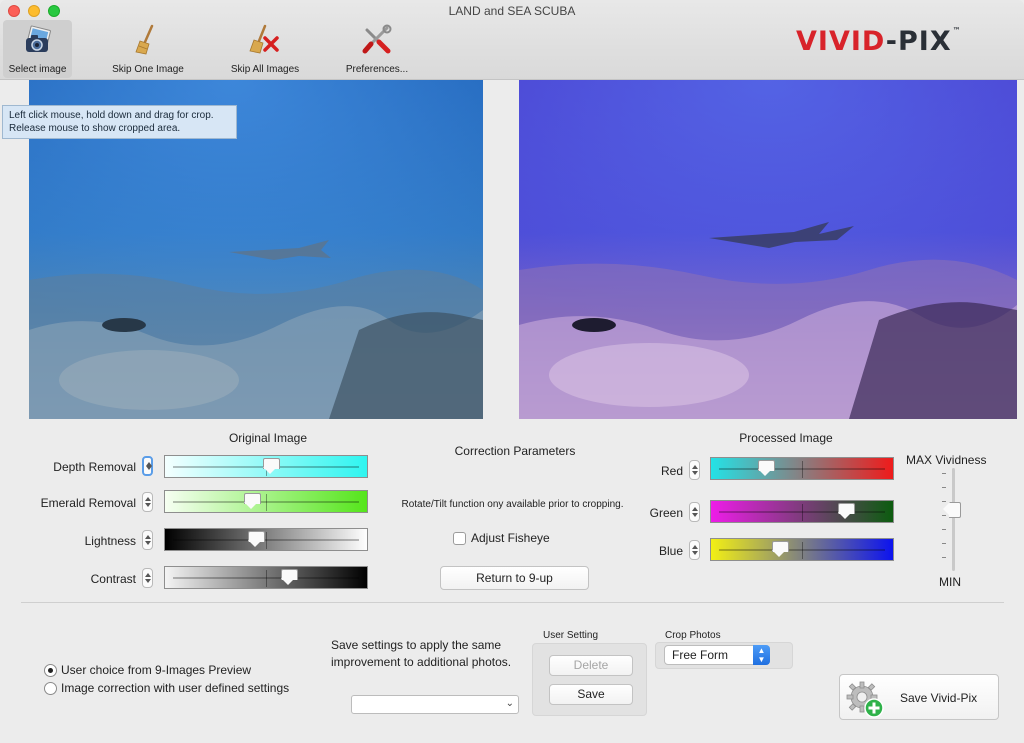 The width and height of the screenshot is (1024, 743). Describe the element at coordinates (841, 41) in the screenshot. I see `logo-part-vivid: VIVID` at that location.